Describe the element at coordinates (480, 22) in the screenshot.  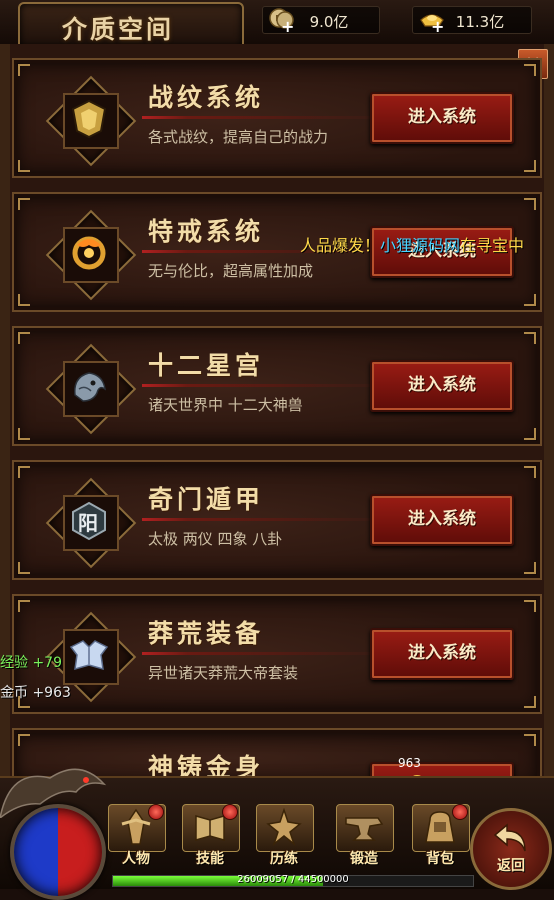
I see `gold-value: 11.3亿` at that location.